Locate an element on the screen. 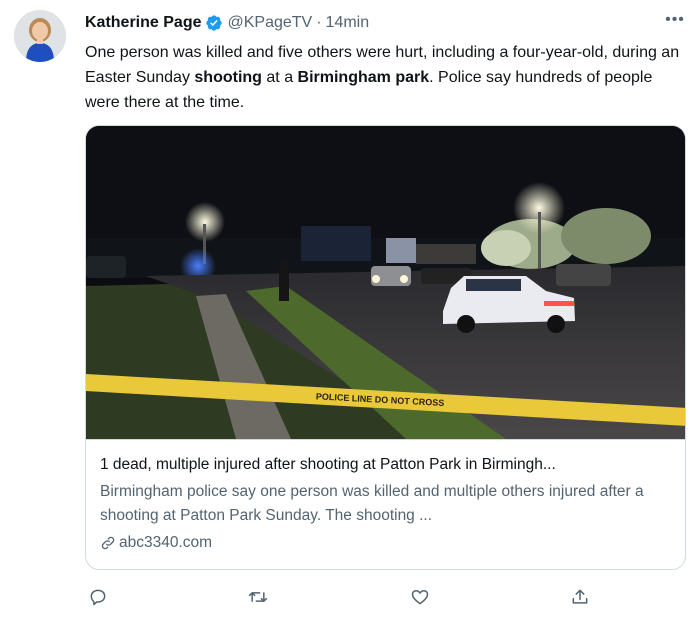 The image size is (700, 617). tweet-timestamp: 14min is located at coordinates (348, 23).